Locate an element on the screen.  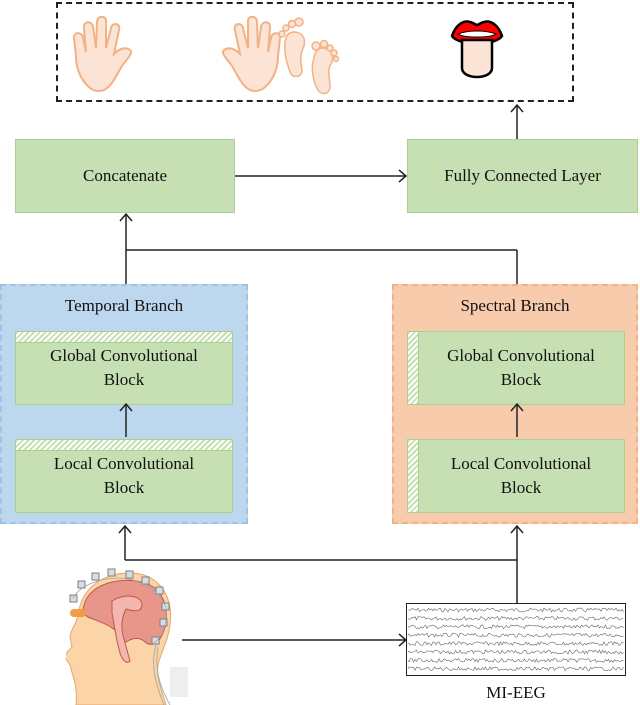
mi-eeg-label: MI-EEG is located at coordinates (516, 692).